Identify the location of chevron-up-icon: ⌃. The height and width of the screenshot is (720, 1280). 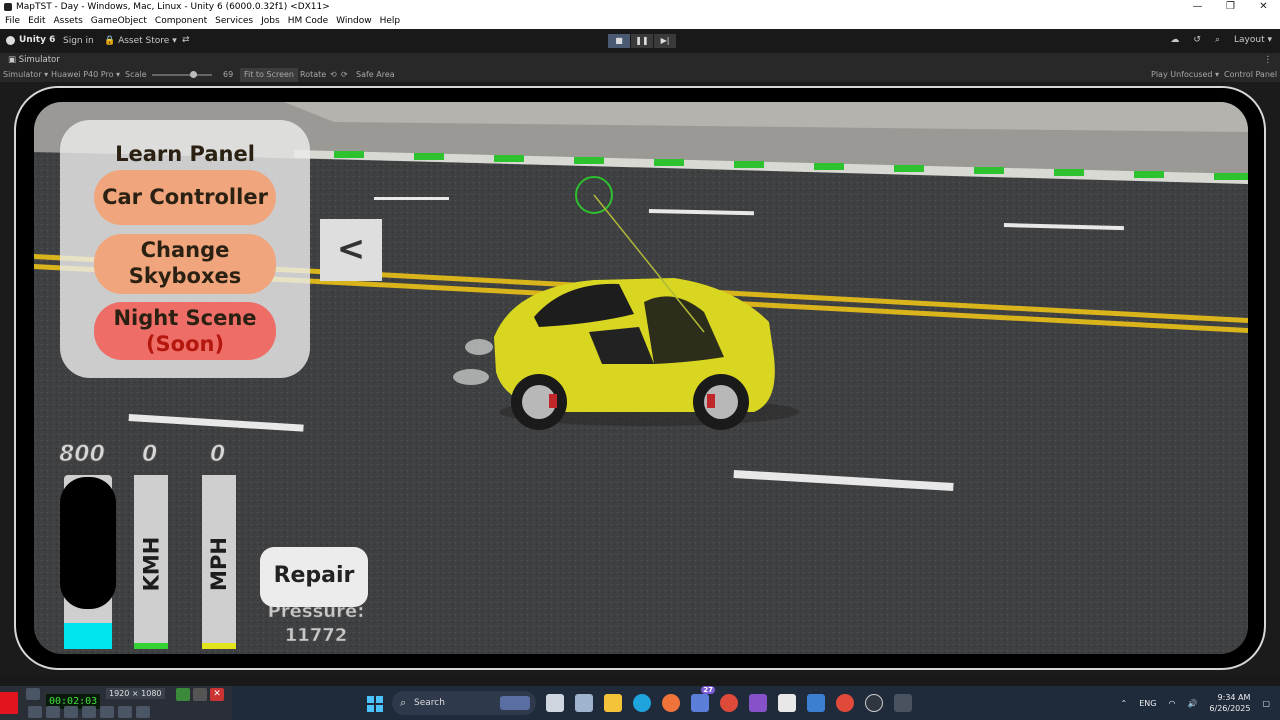
(1124, 703).